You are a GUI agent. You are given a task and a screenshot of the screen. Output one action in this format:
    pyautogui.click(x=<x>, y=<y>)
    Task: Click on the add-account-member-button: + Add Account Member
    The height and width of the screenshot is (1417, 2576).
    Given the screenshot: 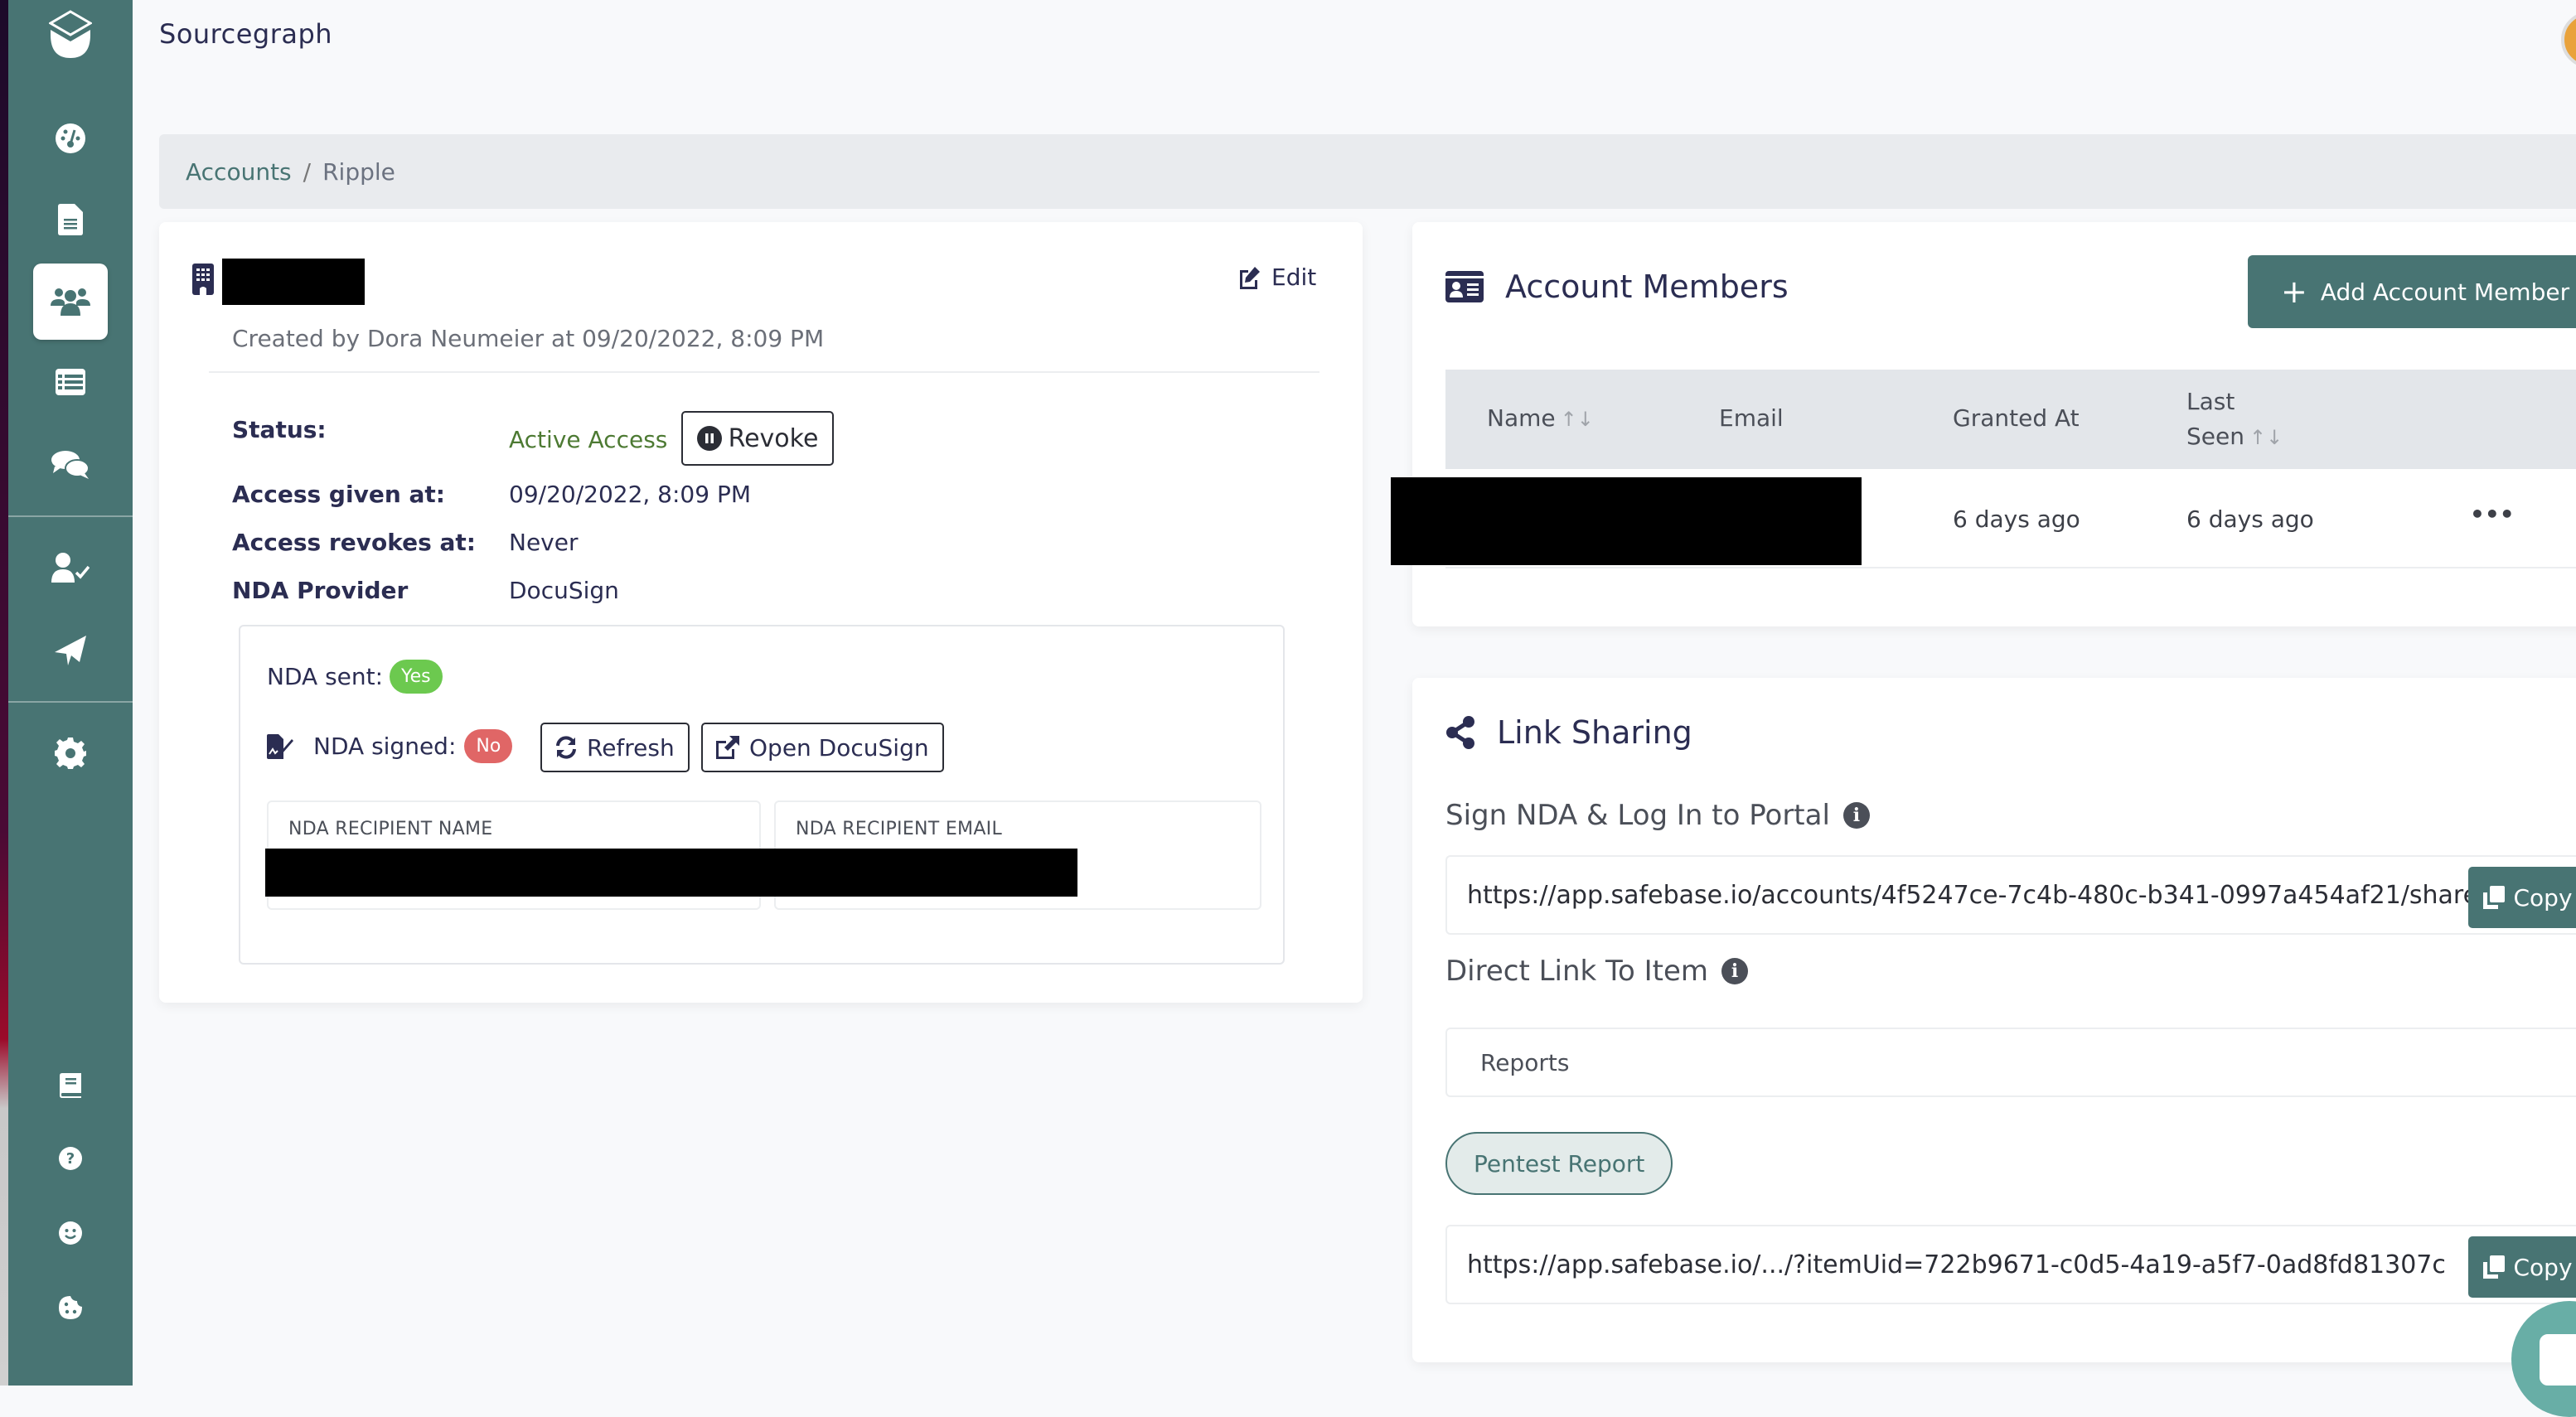 What is the action you would take?
    pyautogui.click(x=2412, y=291)
    